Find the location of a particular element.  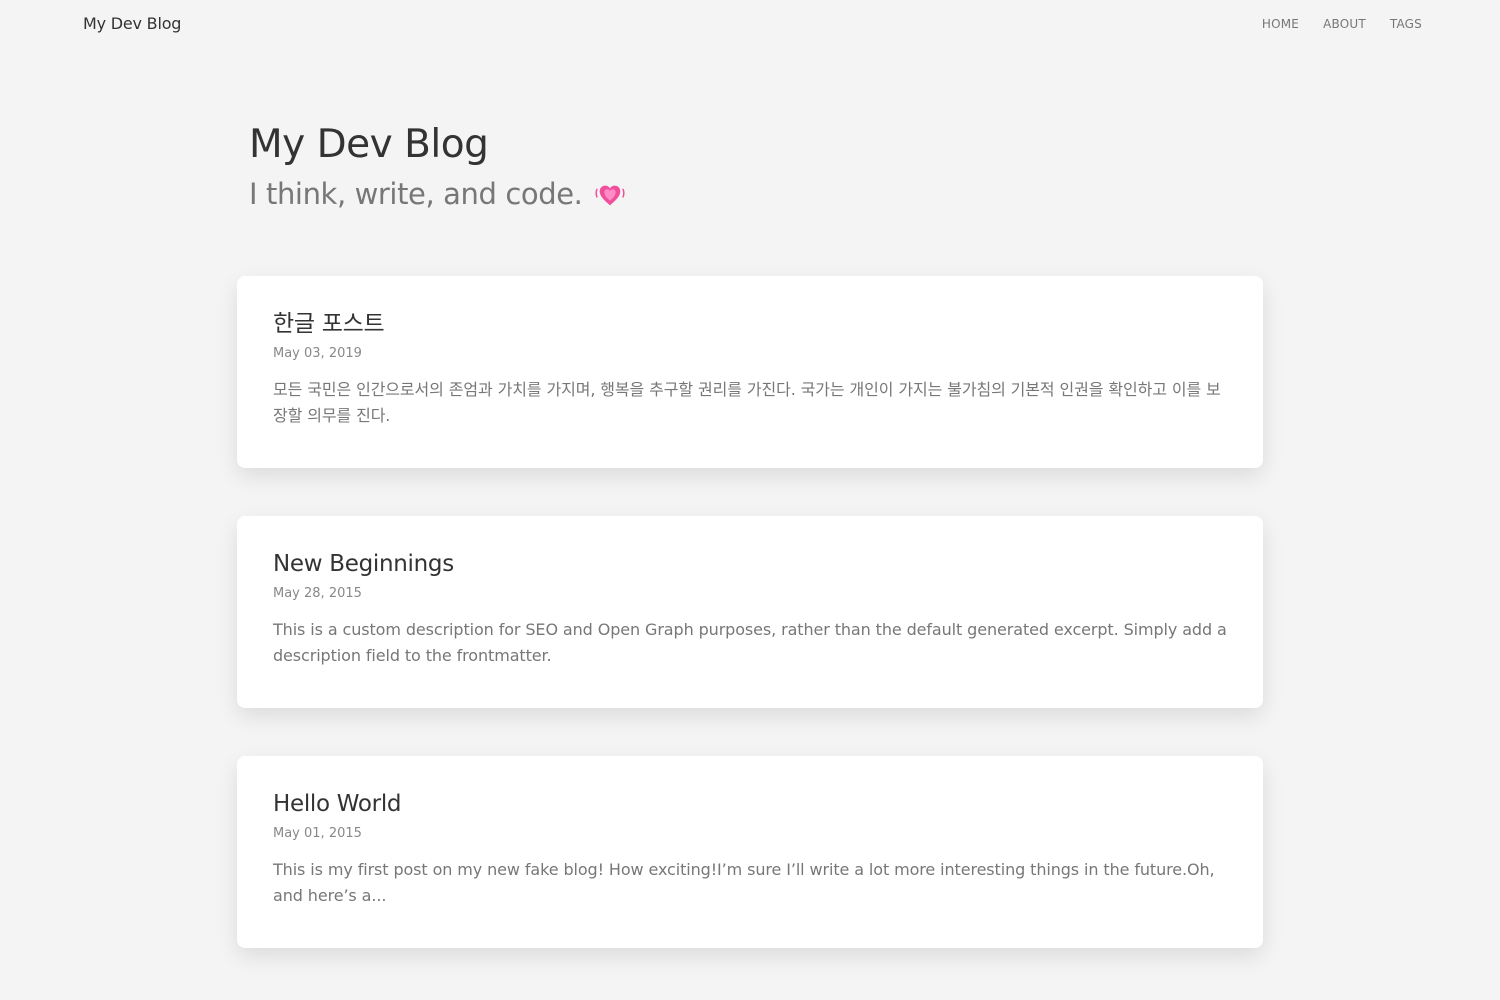

site-subtitle: I think, write, and code. is located at coordinates (437, 194).